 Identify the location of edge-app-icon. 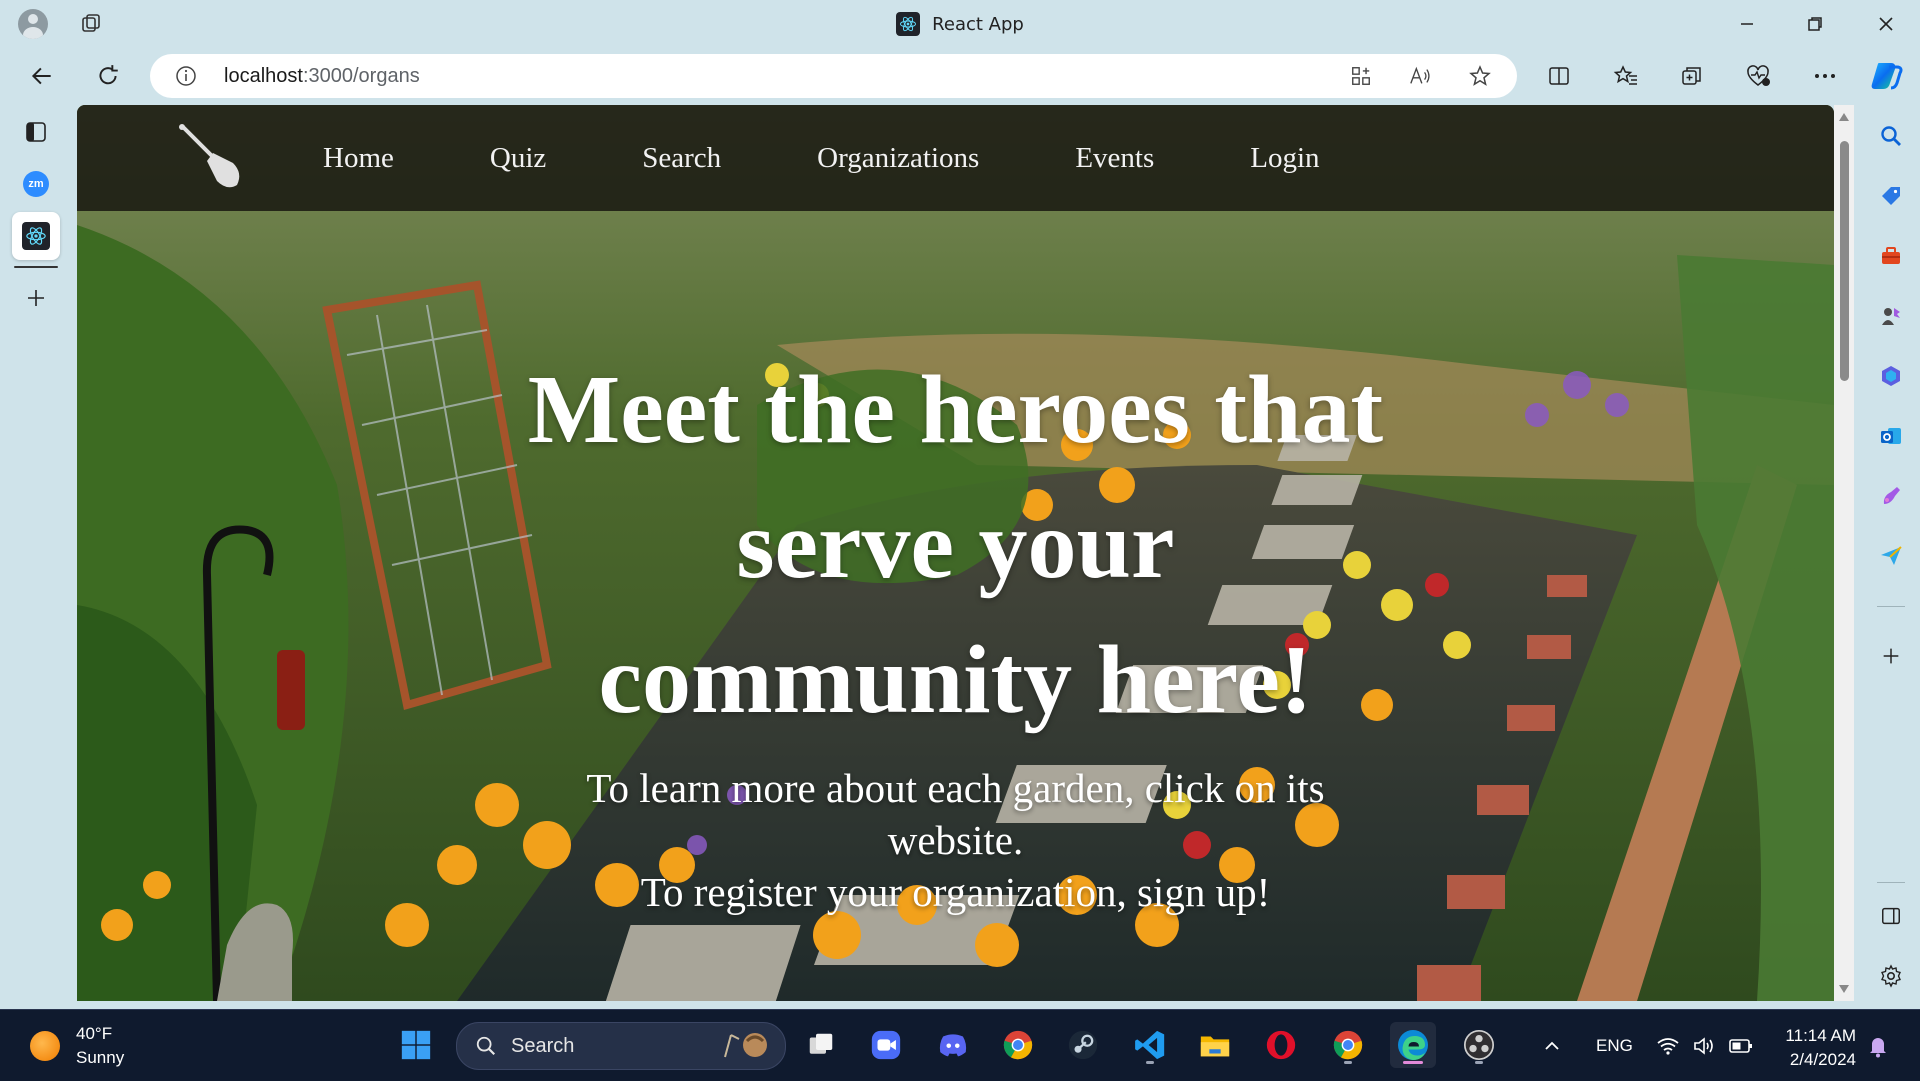
(1413, 1045).